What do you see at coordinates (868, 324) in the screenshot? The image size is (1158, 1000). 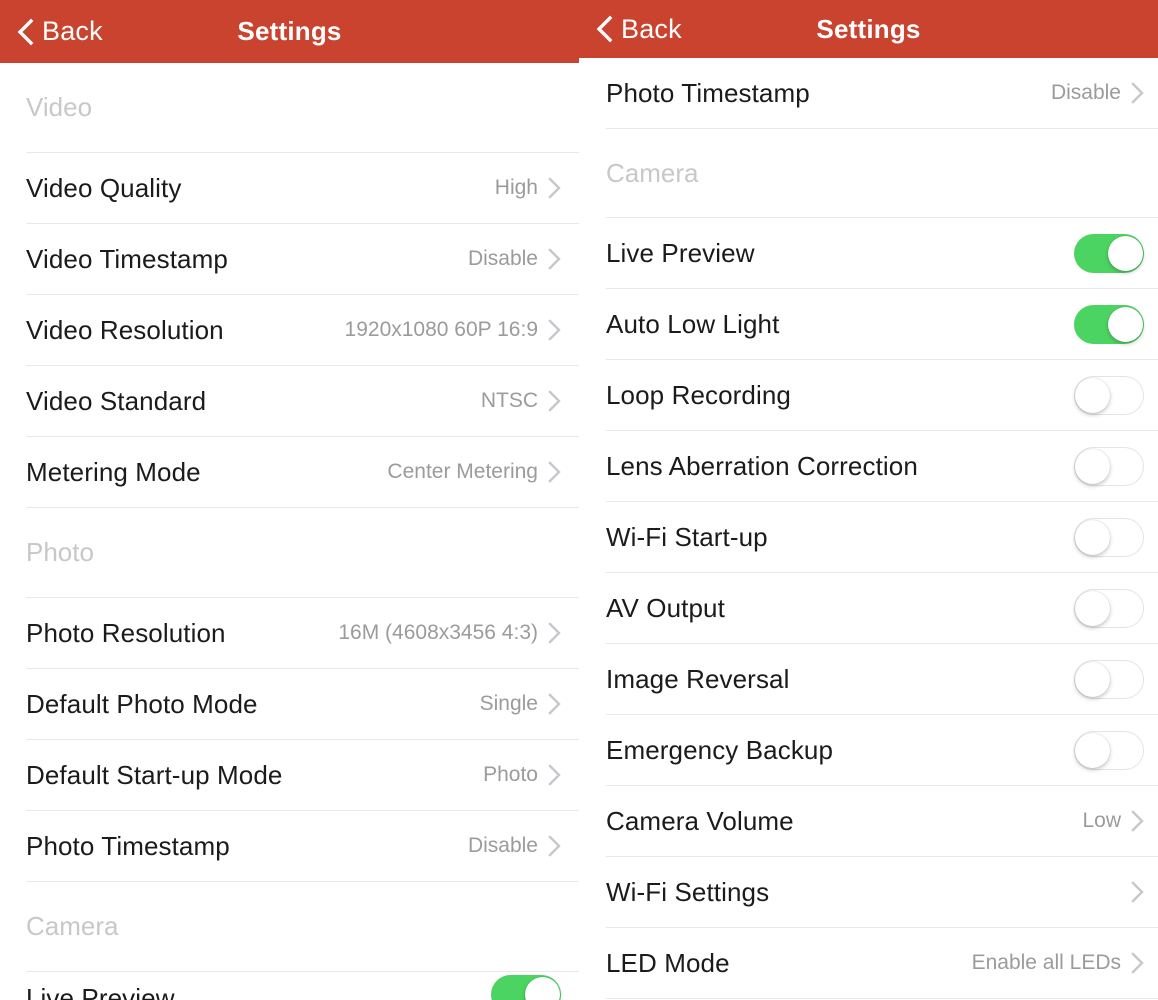 I see `table-row: Auto Low Light` at bounding box center [868, 324].